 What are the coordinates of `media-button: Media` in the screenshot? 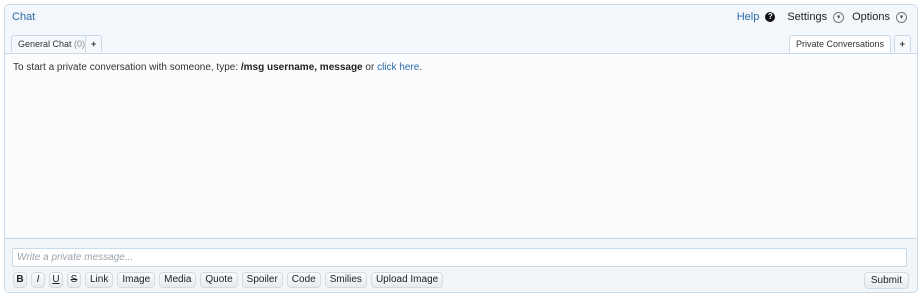 It's located at (178, 280).